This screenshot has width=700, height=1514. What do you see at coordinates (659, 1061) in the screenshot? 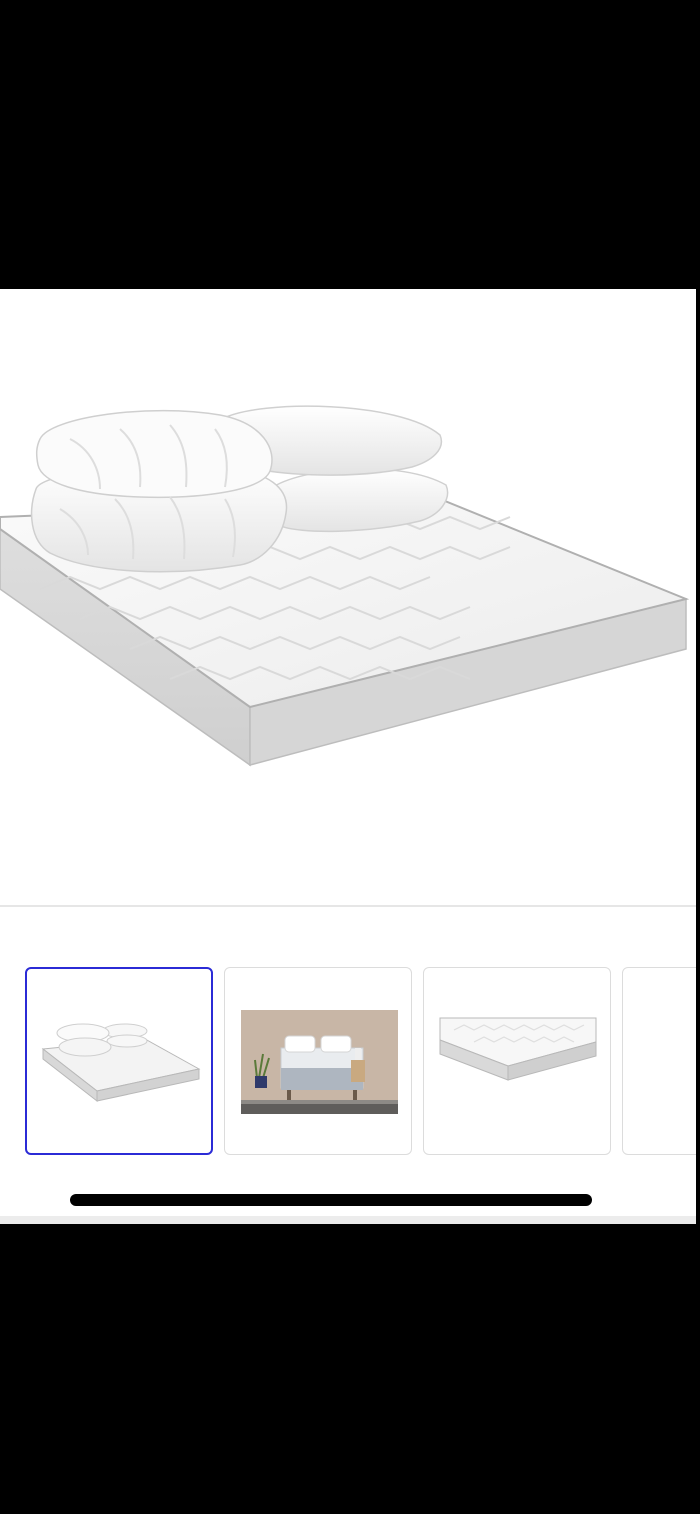
I see `thumbnail-partial` at bounding box center [659, 1061].